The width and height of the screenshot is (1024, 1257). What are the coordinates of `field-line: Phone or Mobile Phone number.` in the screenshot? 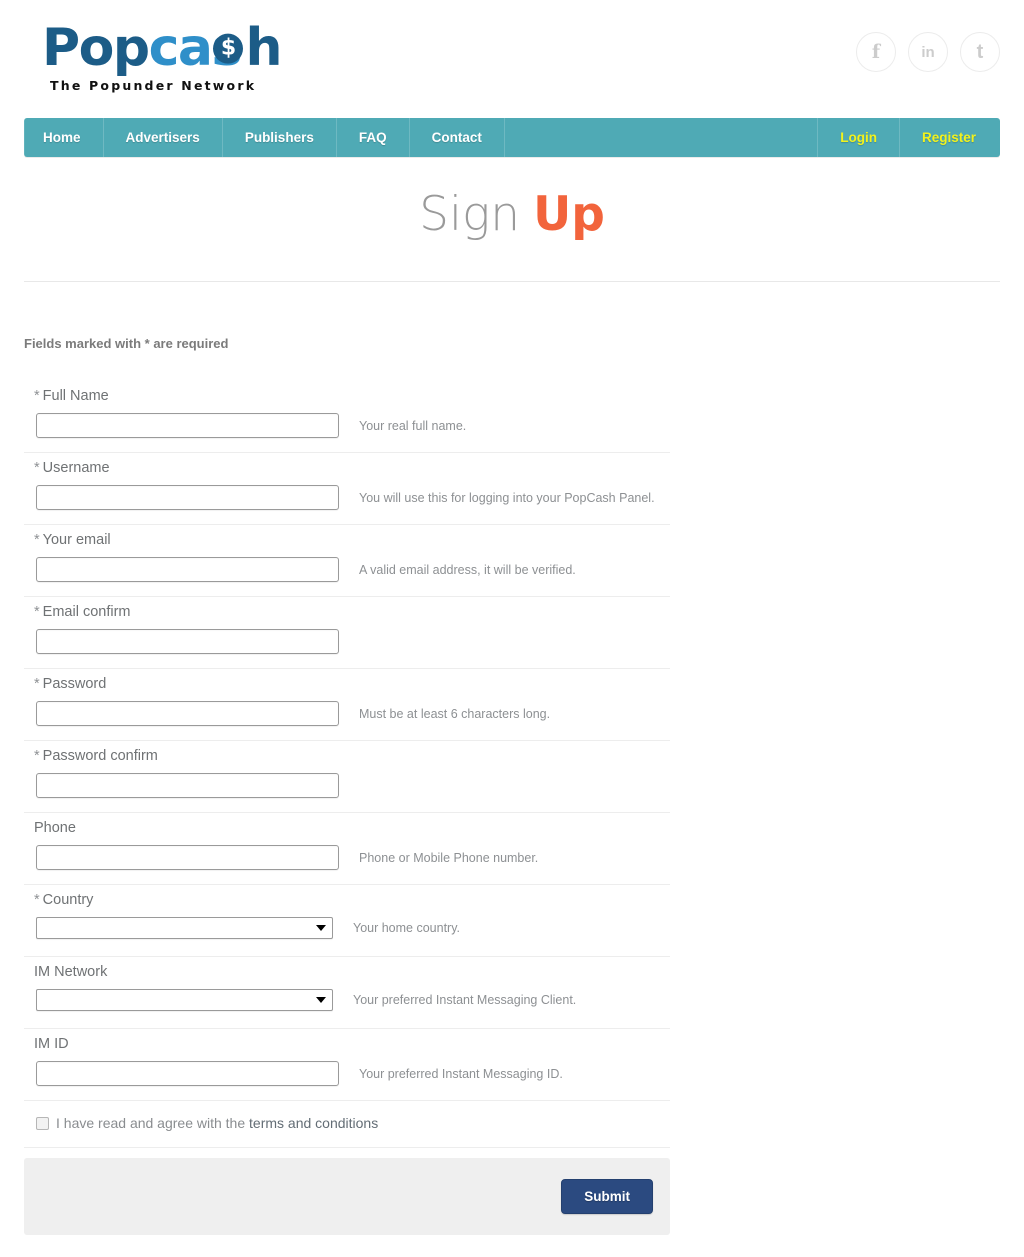 It's located at (347, 857).